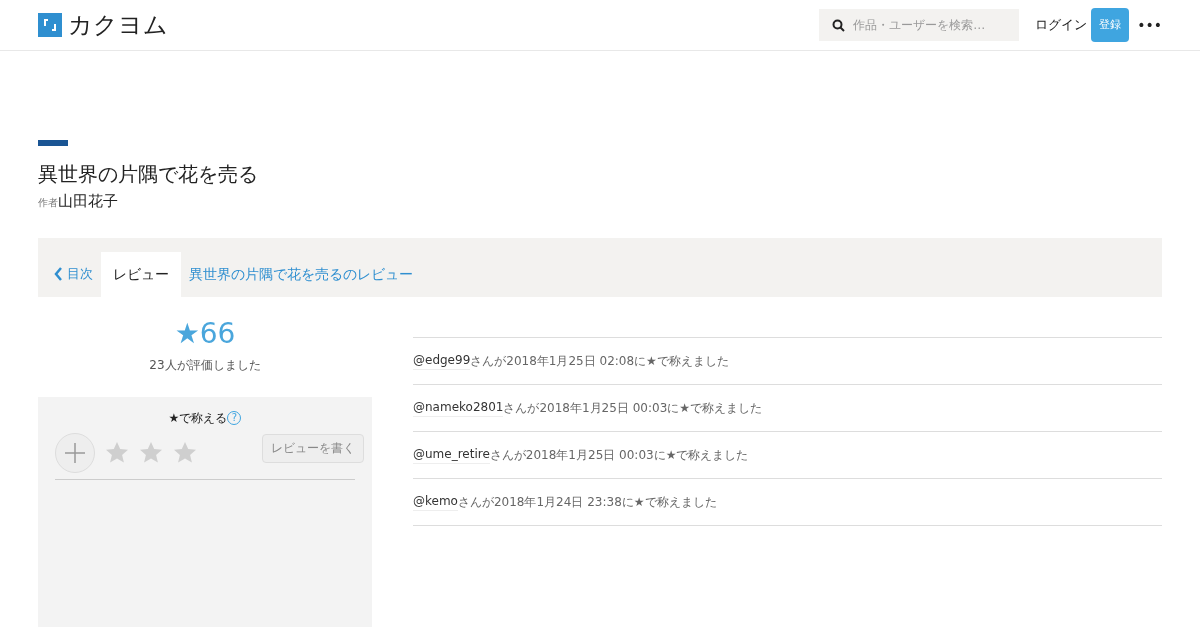 Image resolution: width=1200 pixels, height=630 pixels. Describe the element at coordinates (1149, 25) in the screenshot. I see `menu-button: •••` at that location.